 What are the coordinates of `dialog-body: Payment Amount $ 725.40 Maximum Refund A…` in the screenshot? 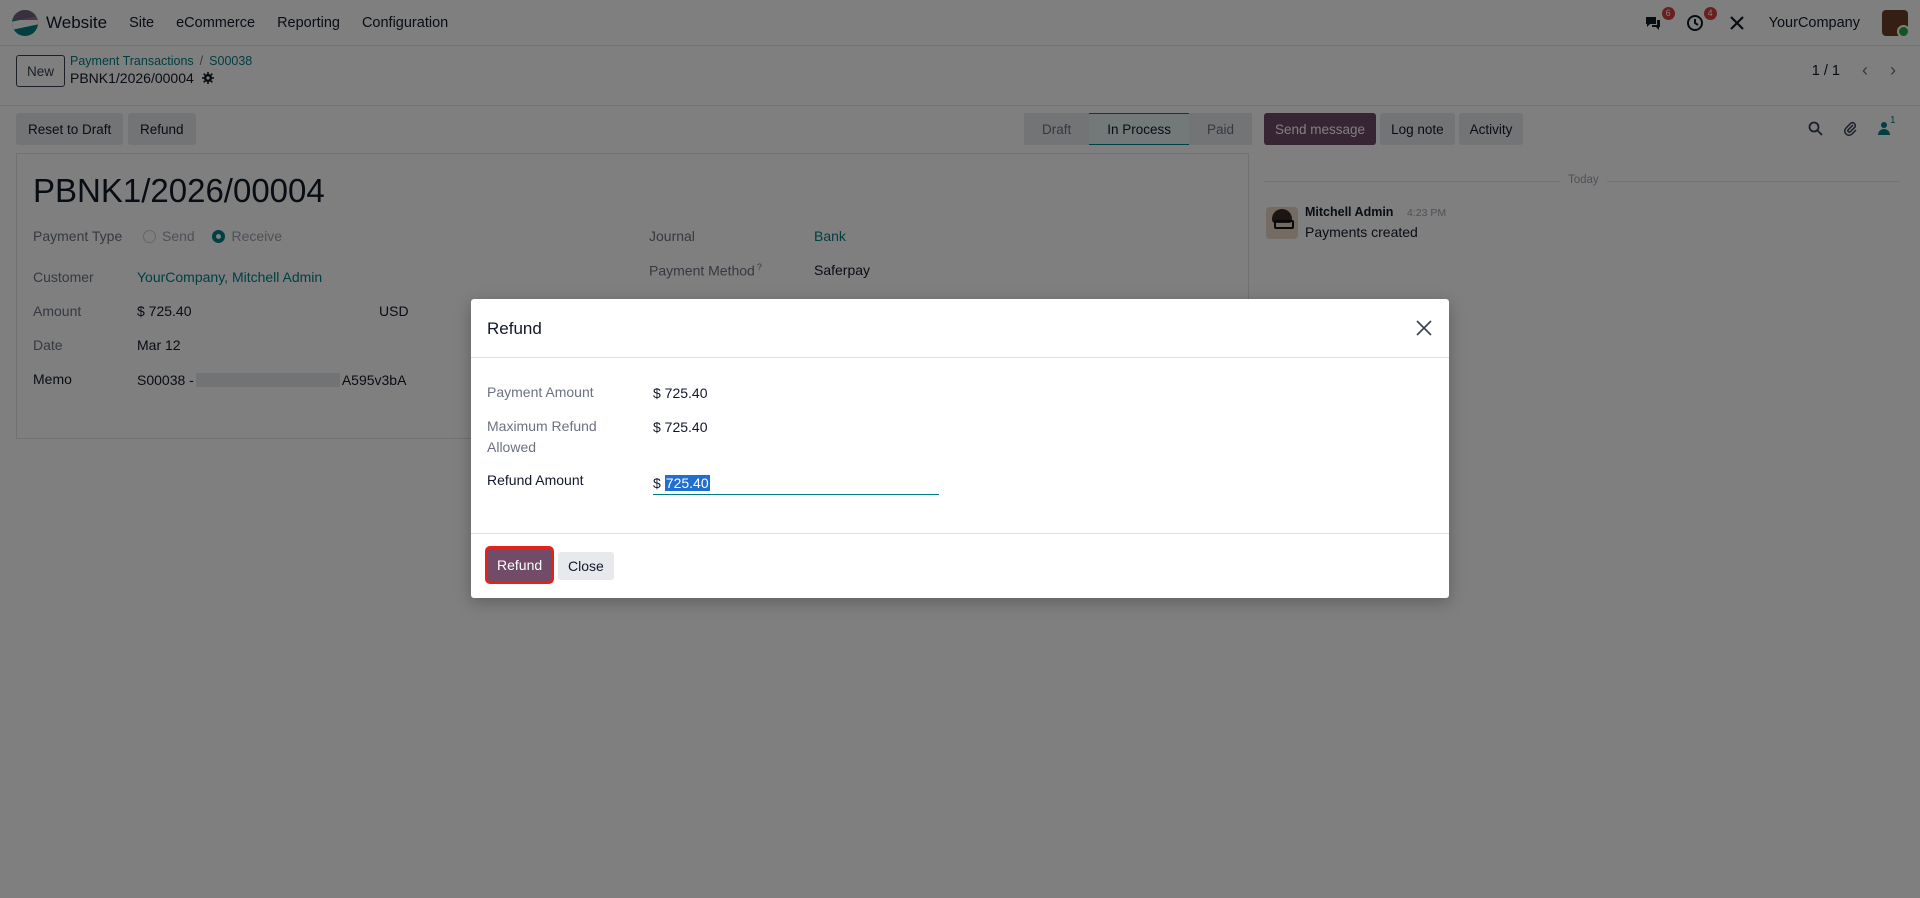 It's located at (960, 445).